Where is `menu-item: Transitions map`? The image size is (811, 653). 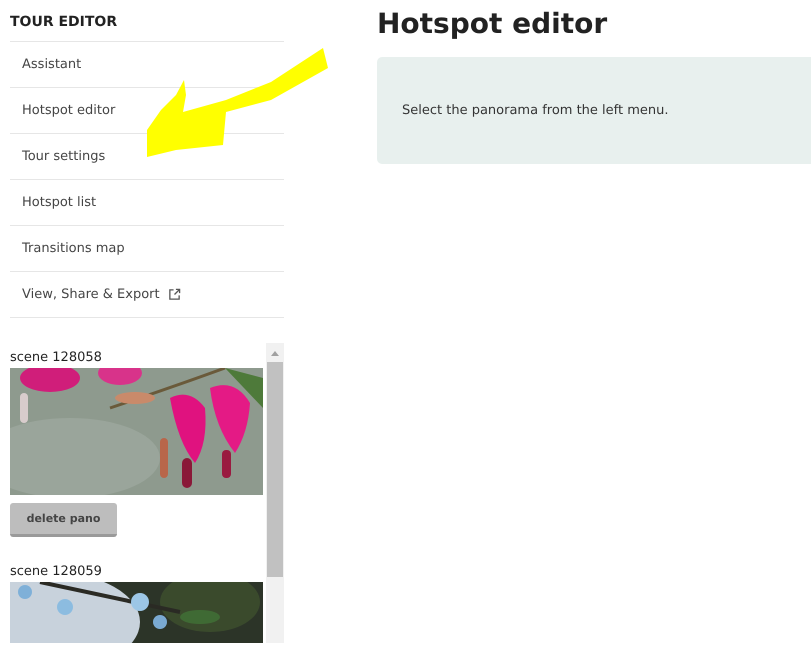
menu-item: Transitions map is located at coordinates (147, 249).